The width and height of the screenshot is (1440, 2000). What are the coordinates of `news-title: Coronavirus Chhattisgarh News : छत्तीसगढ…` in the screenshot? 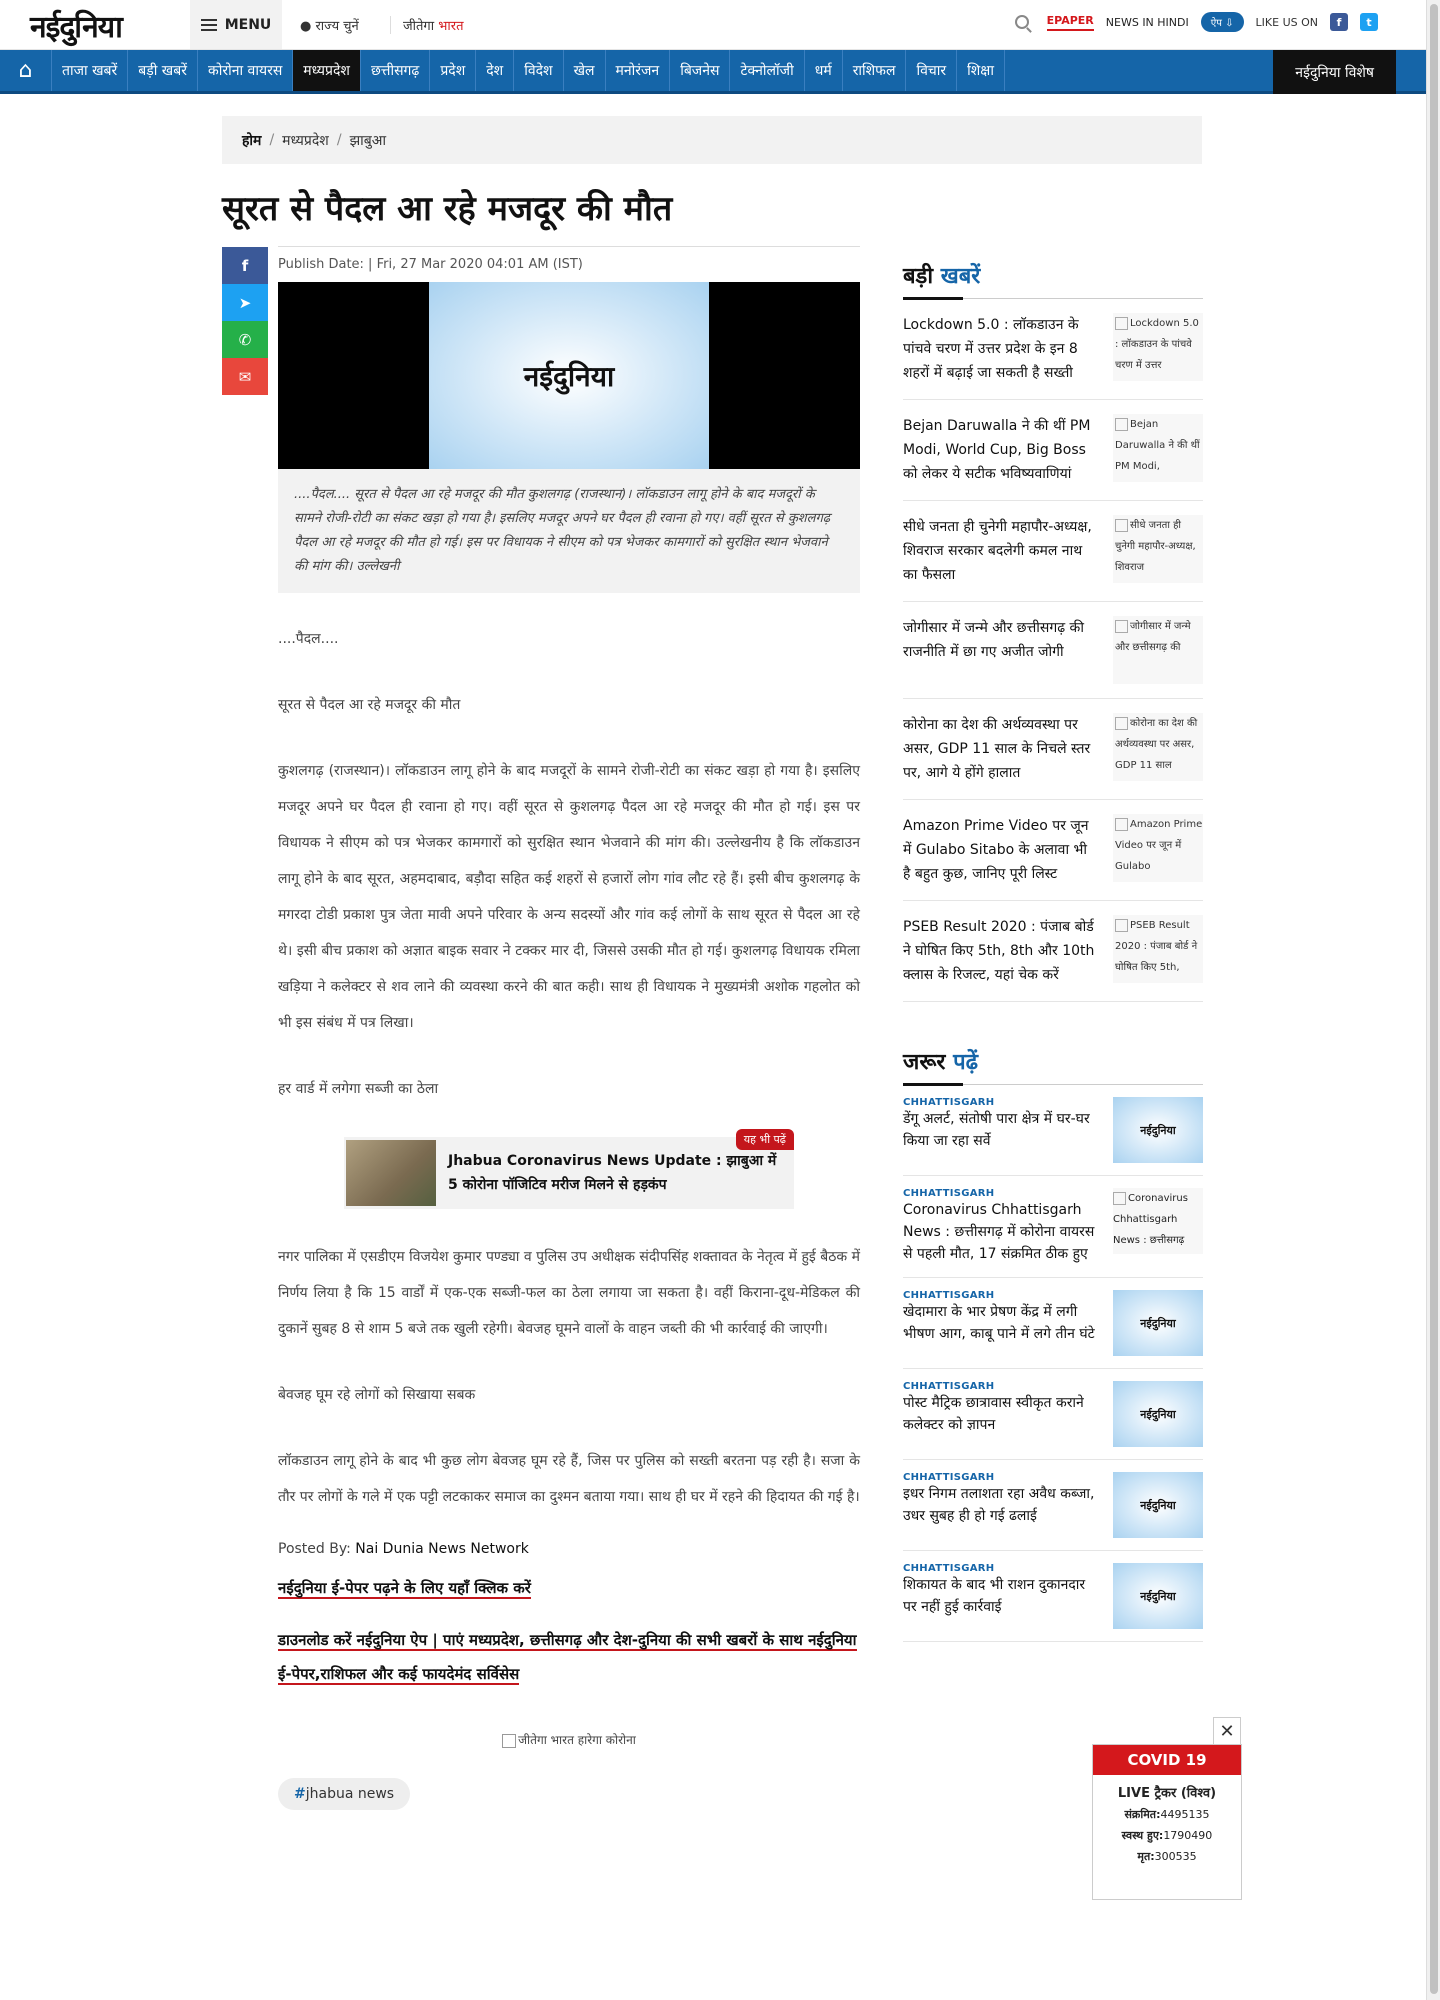 It's located at (1000, 1232).